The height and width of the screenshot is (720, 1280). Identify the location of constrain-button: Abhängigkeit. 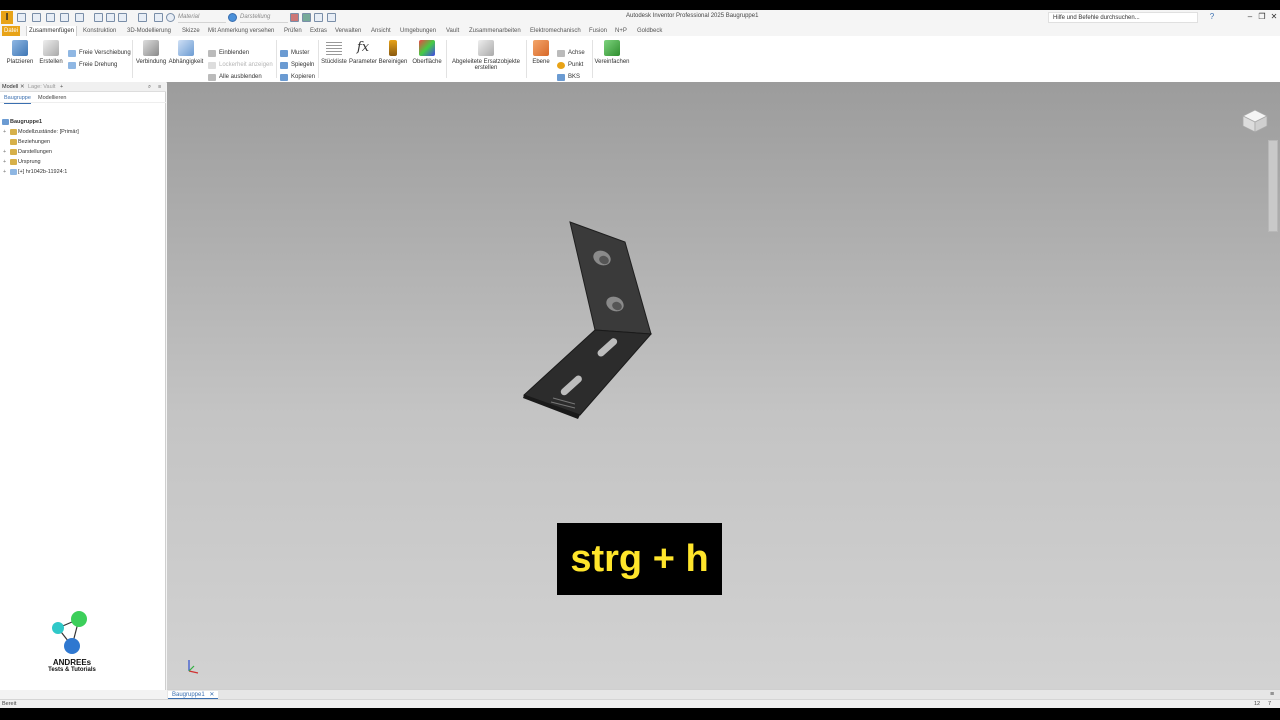
(186, 52).